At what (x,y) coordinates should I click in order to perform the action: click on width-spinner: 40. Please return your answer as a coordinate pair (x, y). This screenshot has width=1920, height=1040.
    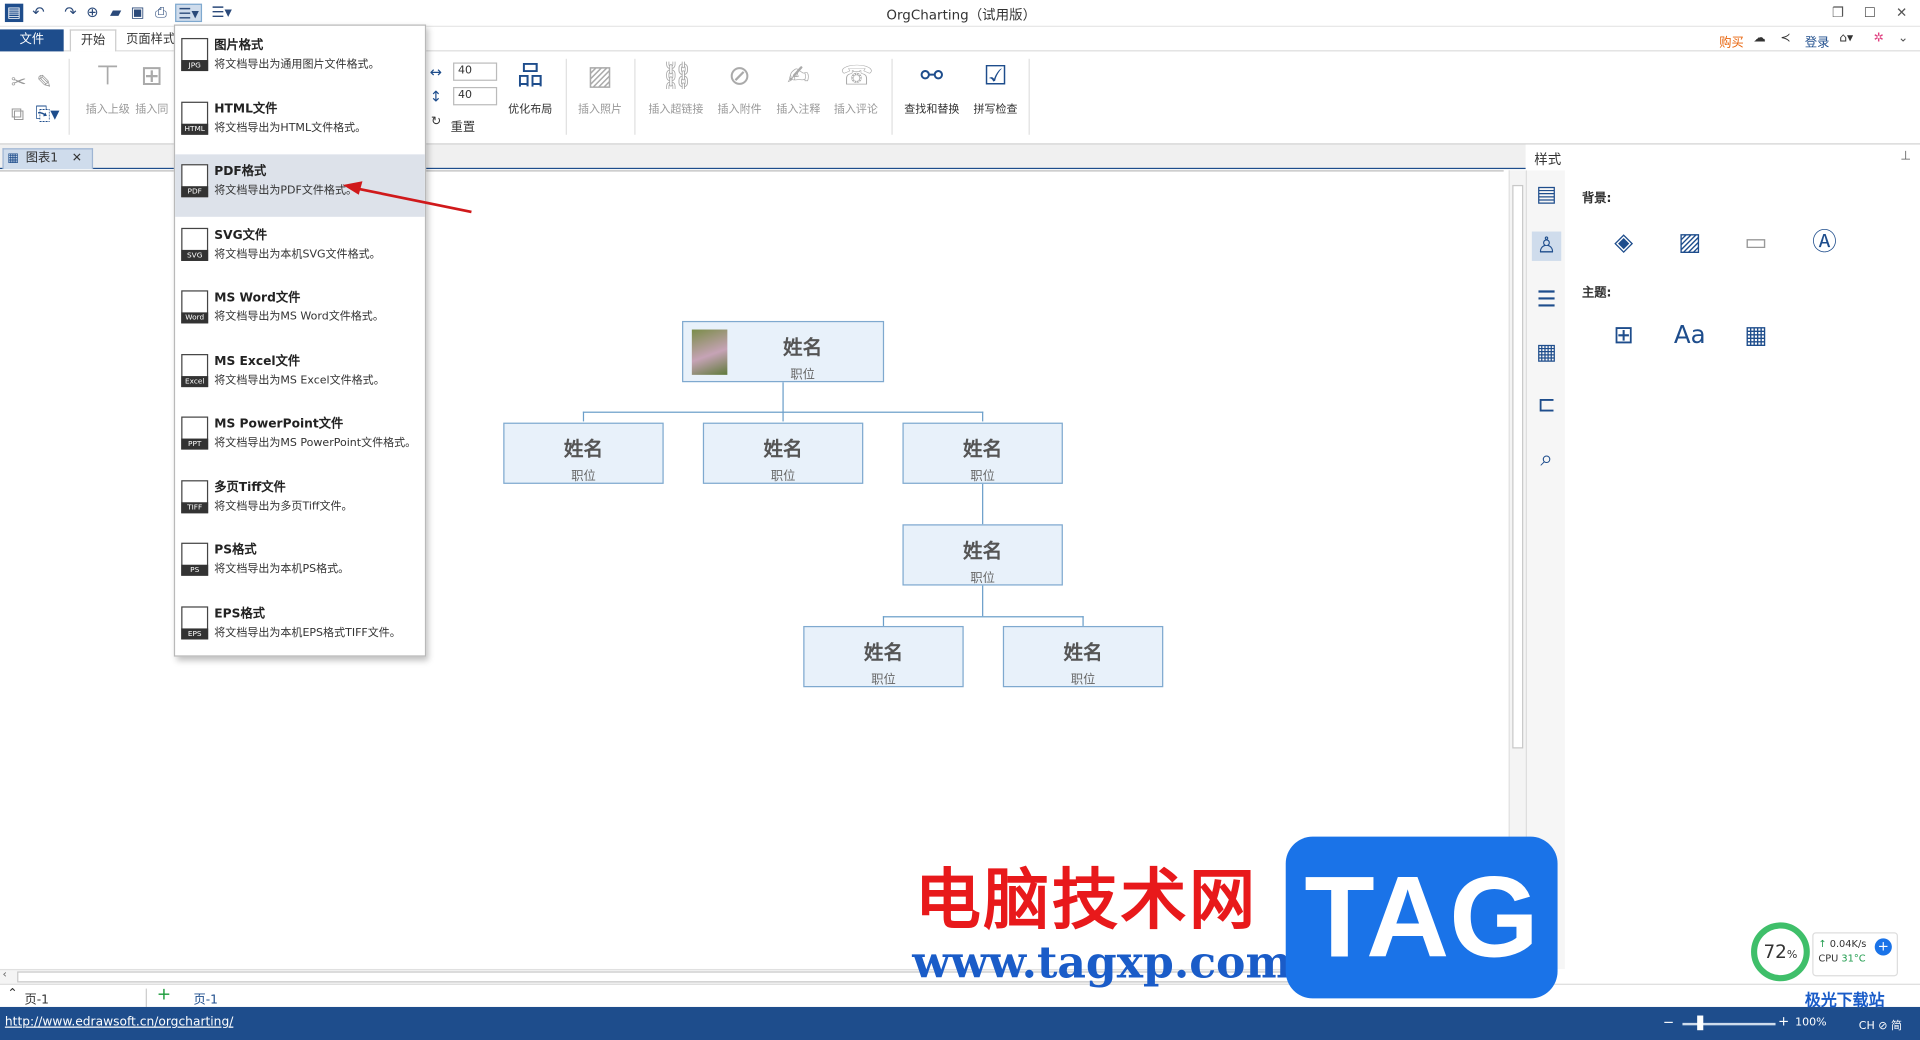
    Looking at the image, I should click on (475, 71).